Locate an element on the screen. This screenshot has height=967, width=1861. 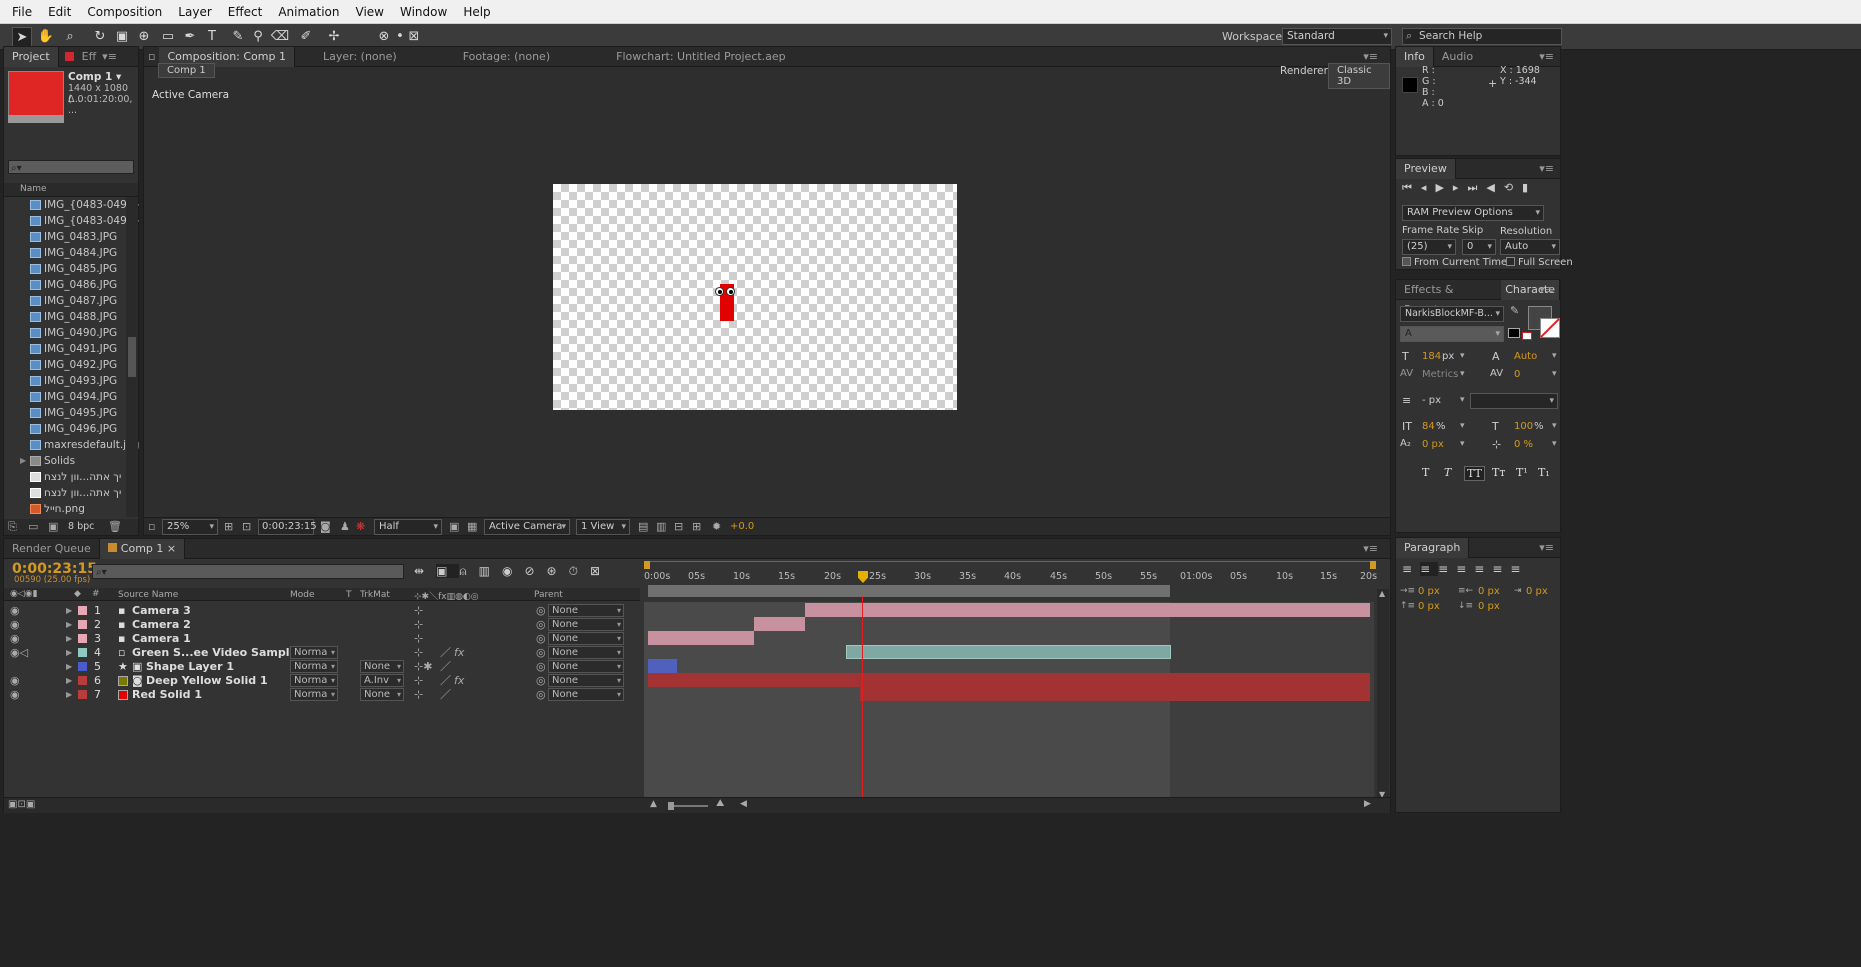
align-center-icon: ≡ is located at coordinates (1429, 569).